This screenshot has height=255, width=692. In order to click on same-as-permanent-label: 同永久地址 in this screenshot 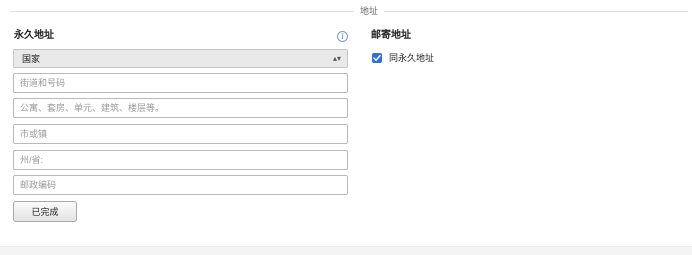, I will do `click(412, 58)`.